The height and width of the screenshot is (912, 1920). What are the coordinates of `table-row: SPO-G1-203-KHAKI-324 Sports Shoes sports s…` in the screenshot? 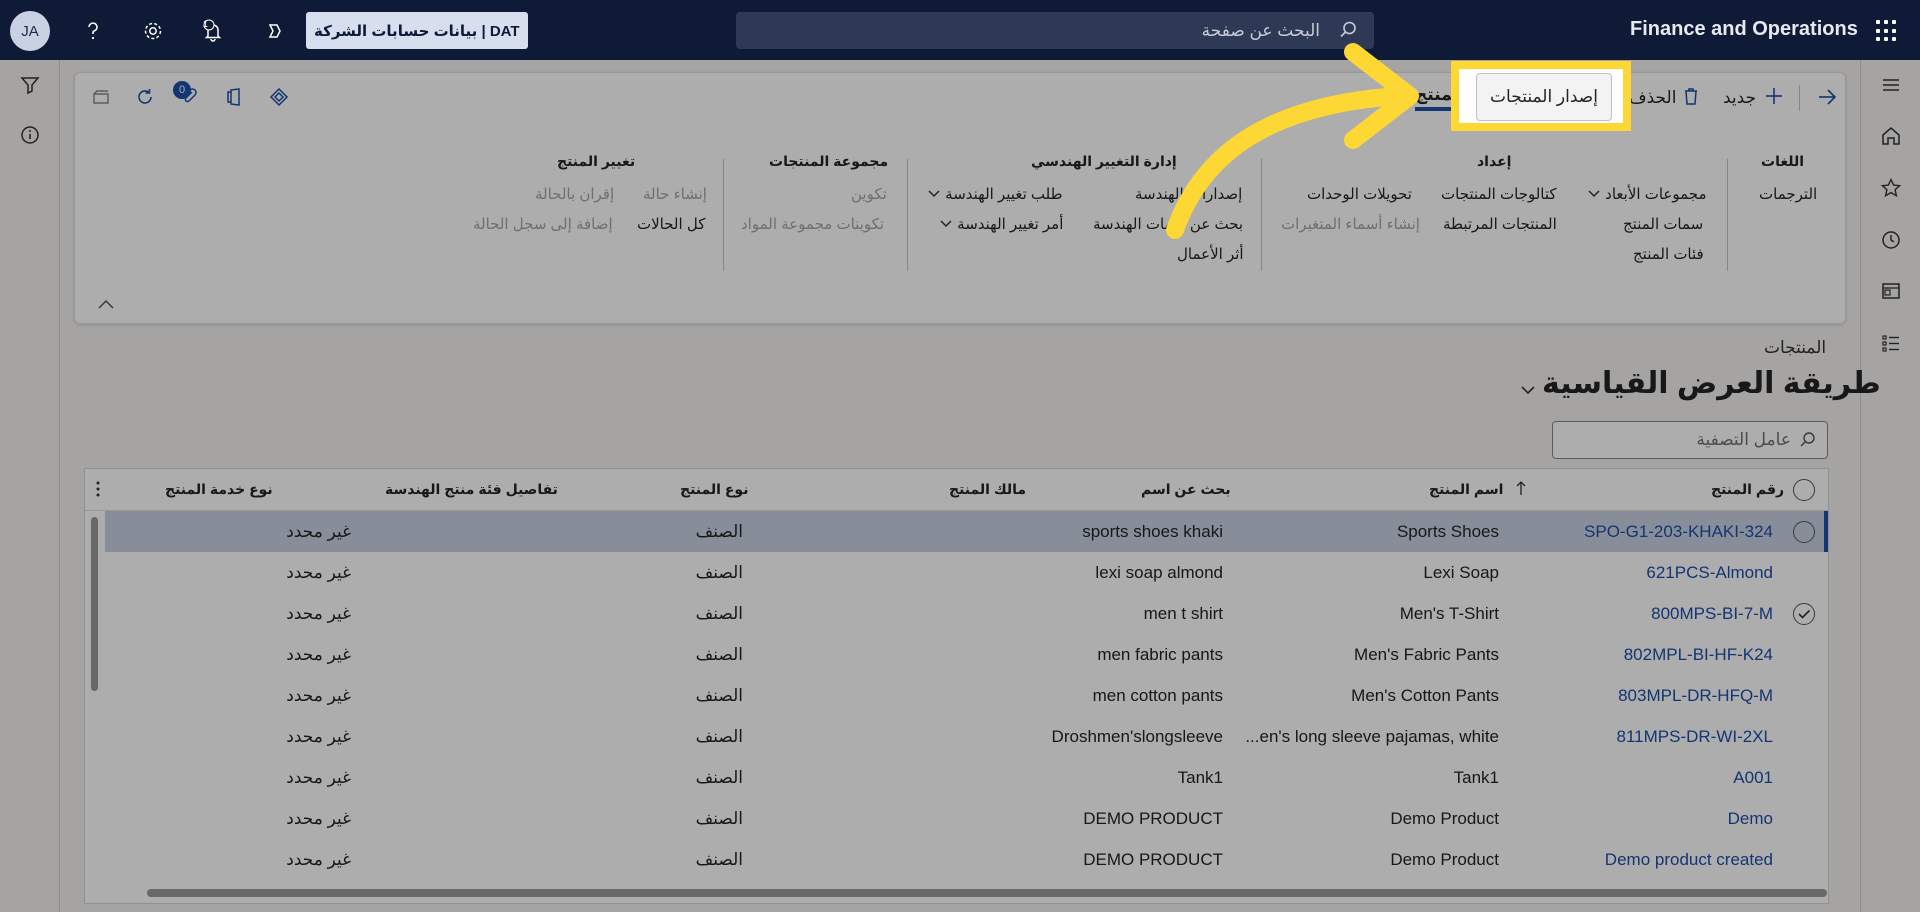 It's located at (966, 531).